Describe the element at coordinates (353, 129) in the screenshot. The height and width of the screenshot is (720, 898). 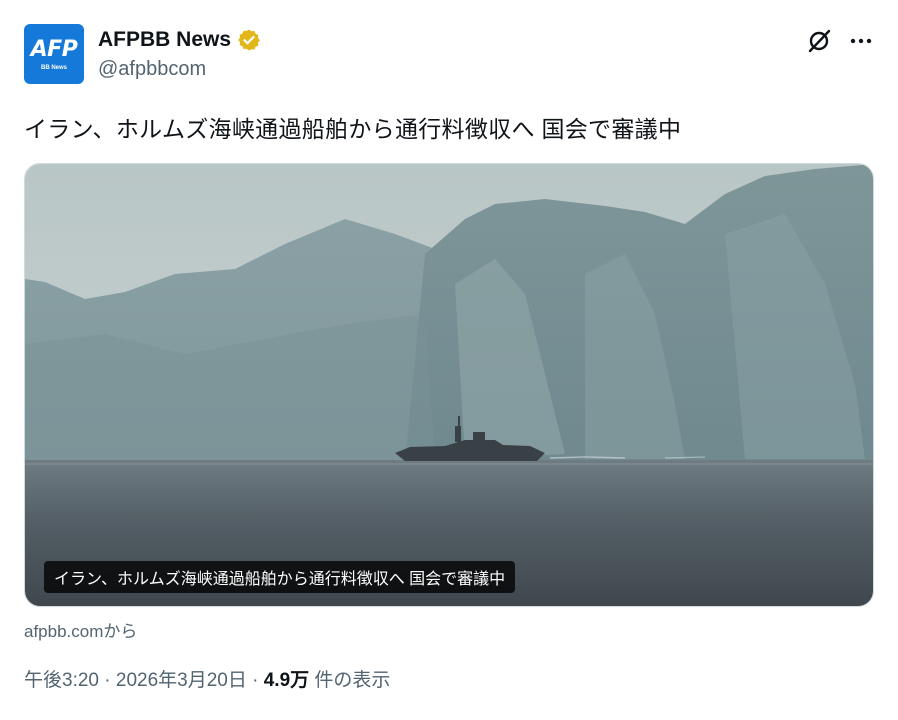
I see `tweet-text: イラン、ホルムズ海峡通過船舶から通行料徴収へ 国会で審議中` at that location.